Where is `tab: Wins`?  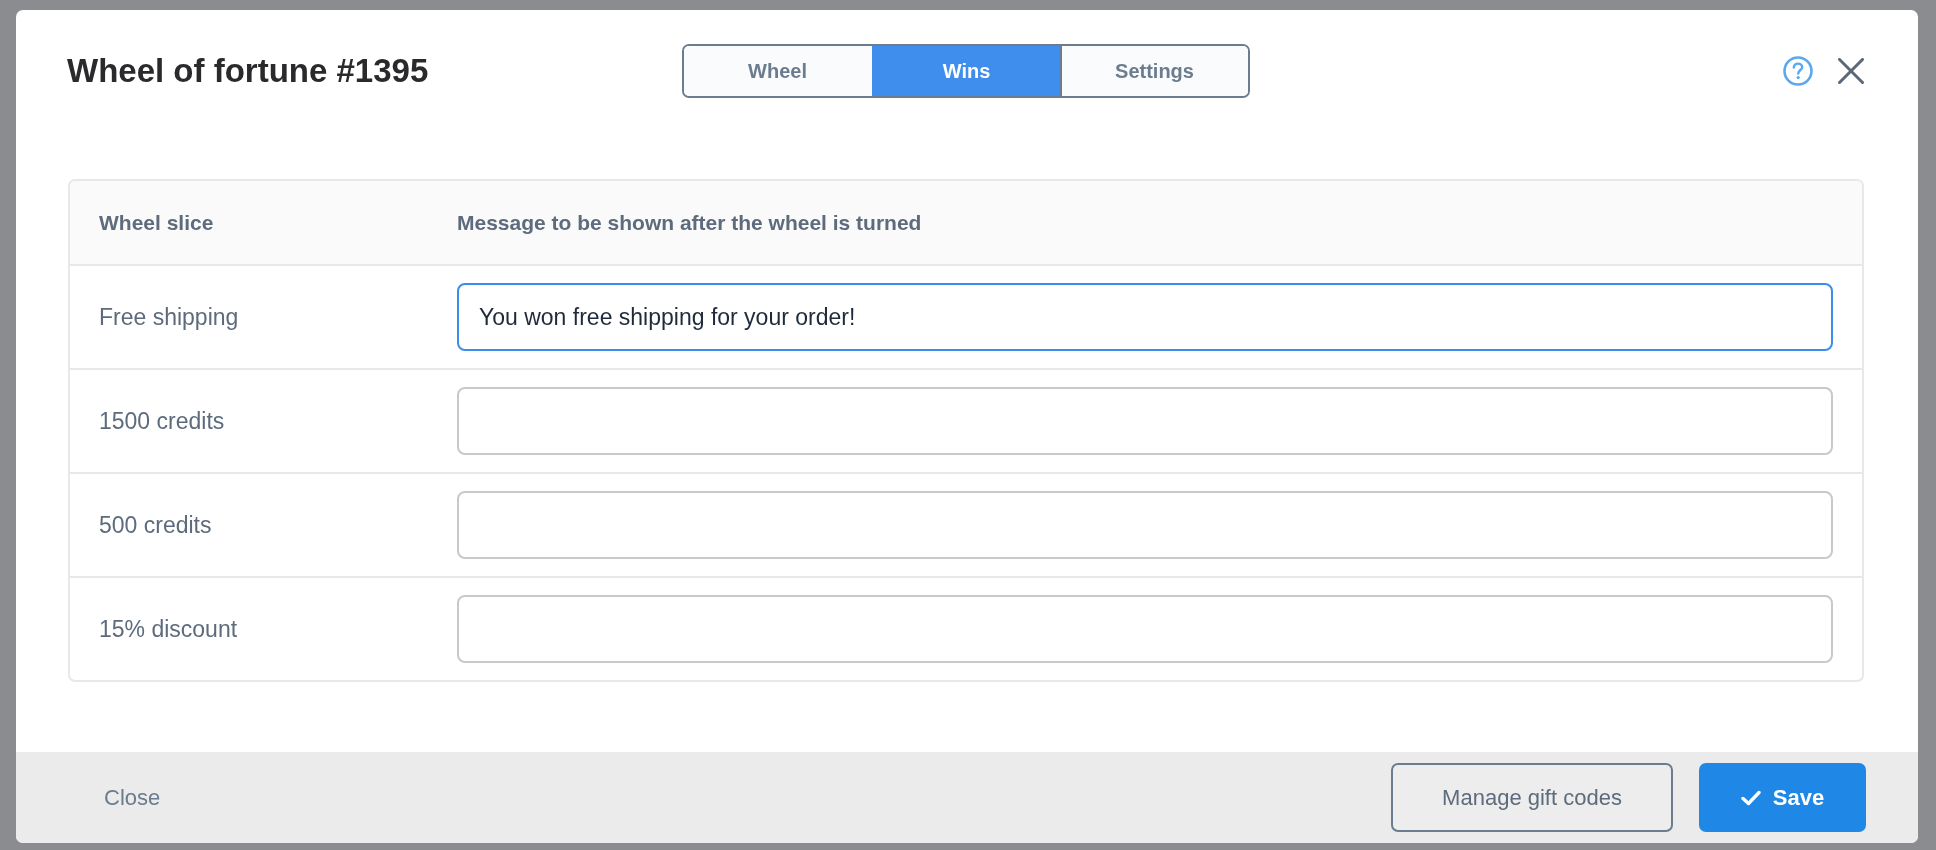
tab: Wins is located at coordinates (965, 71).